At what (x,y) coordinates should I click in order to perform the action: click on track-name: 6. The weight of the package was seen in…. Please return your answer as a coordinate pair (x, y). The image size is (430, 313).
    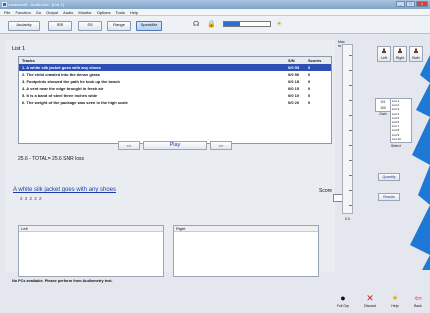
    Looking at the image, I should click on (75, 102).